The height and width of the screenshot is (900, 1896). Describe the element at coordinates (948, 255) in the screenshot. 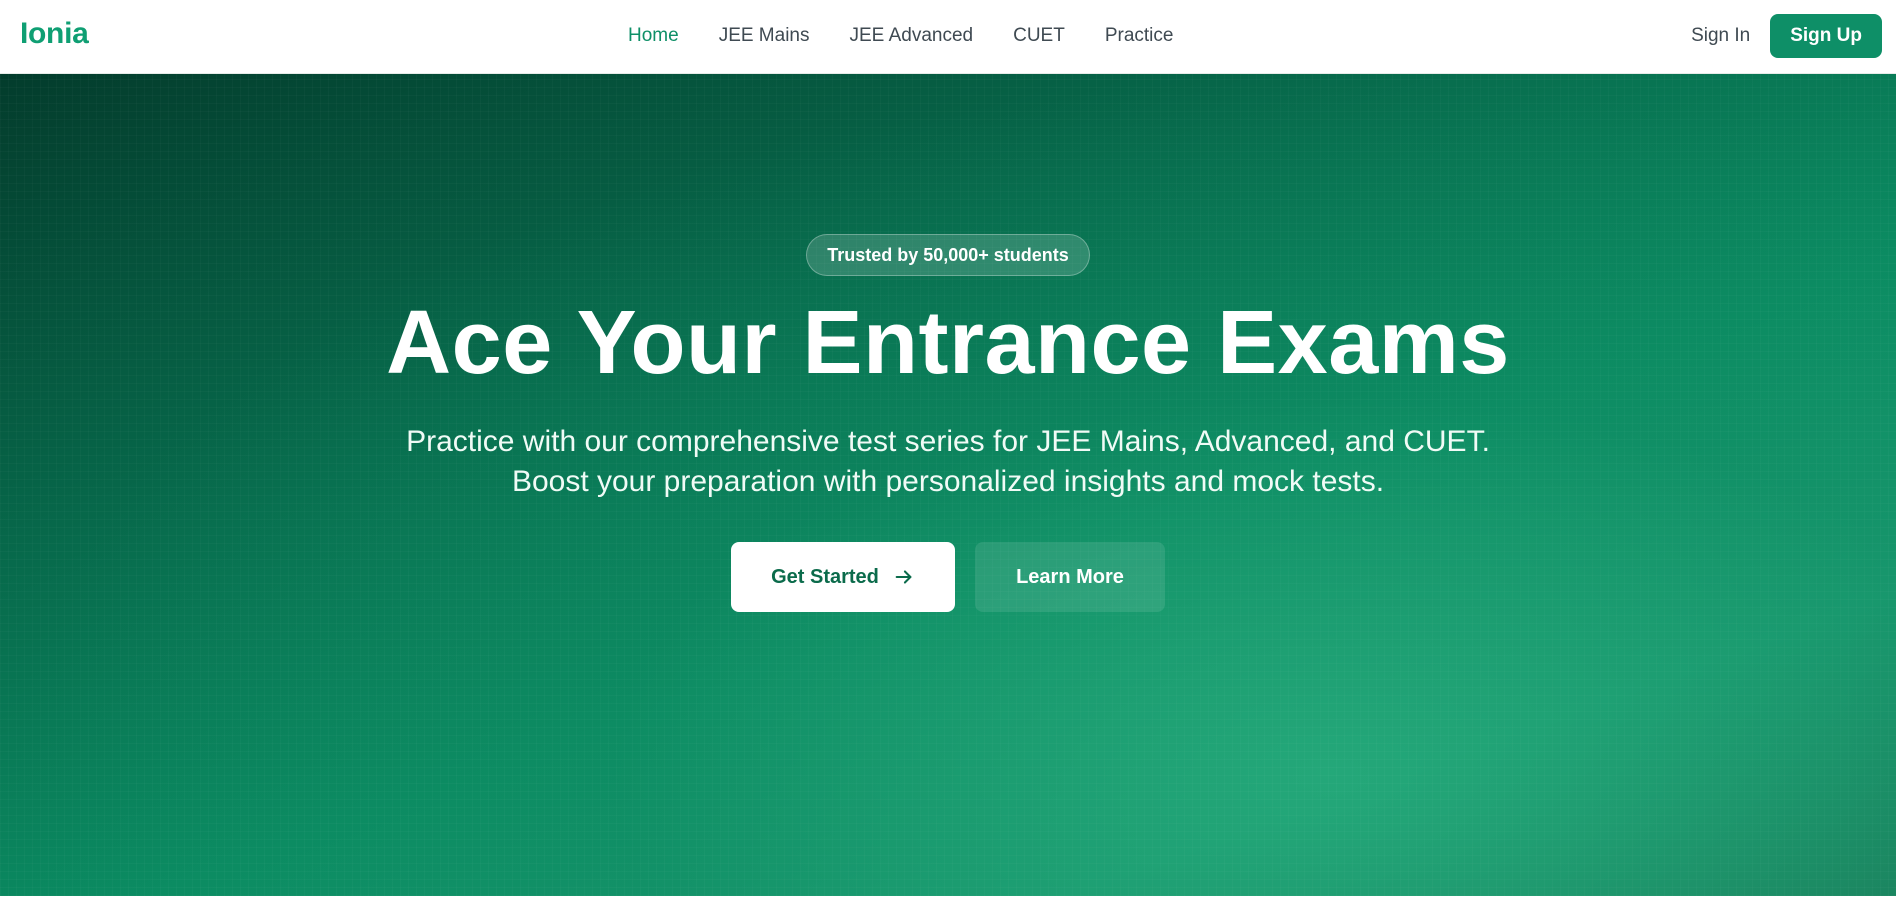

I see `trust-badge: Trusted by 50,000+ students` at that location.